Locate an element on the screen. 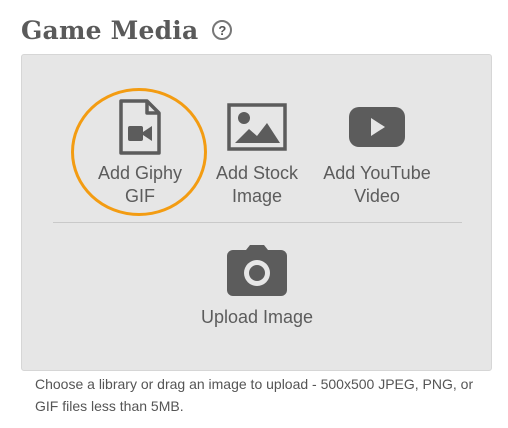  add-stock-image-button: Add Stock Image is located at coordinates (257, 153).